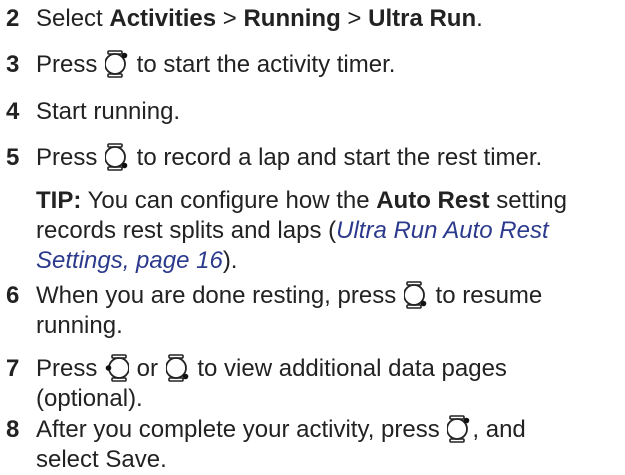 The image size is (625, 475). What do you see at coordinates (433, 200) in the screenshot?
I see `setting-auto-rest: Auto Rest` at bounding box center [433, 200].